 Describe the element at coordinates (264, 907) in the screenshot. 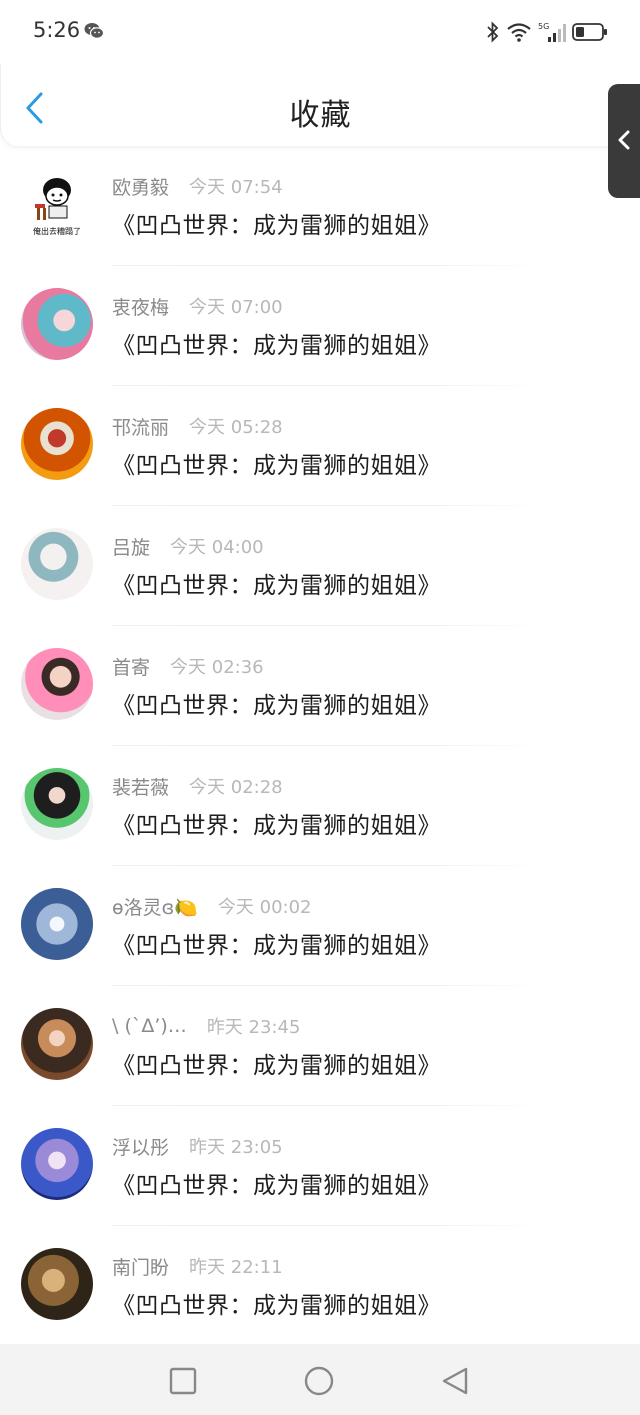

I see `timestamp: 今天 00:02` at that location.